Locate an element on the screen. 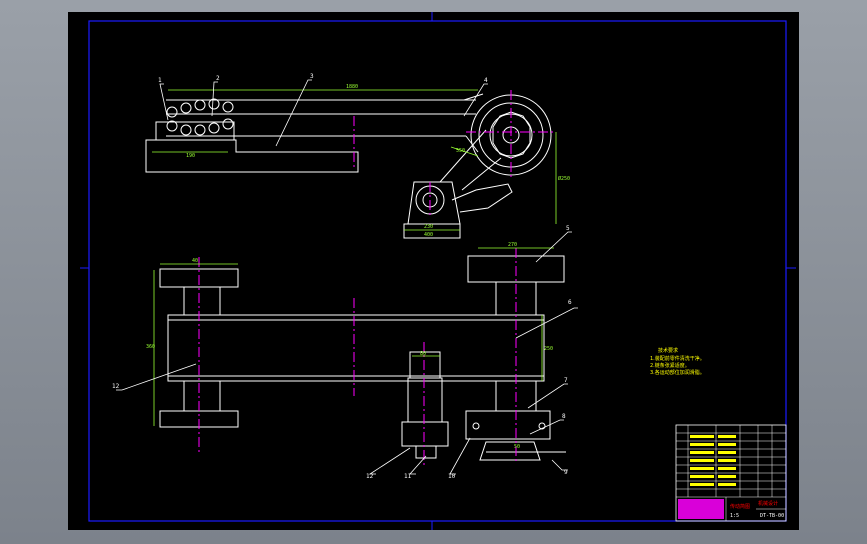 The width and height of the screenshot is (867, 544). dim-small: 50 is located at coordinates (517, 447).